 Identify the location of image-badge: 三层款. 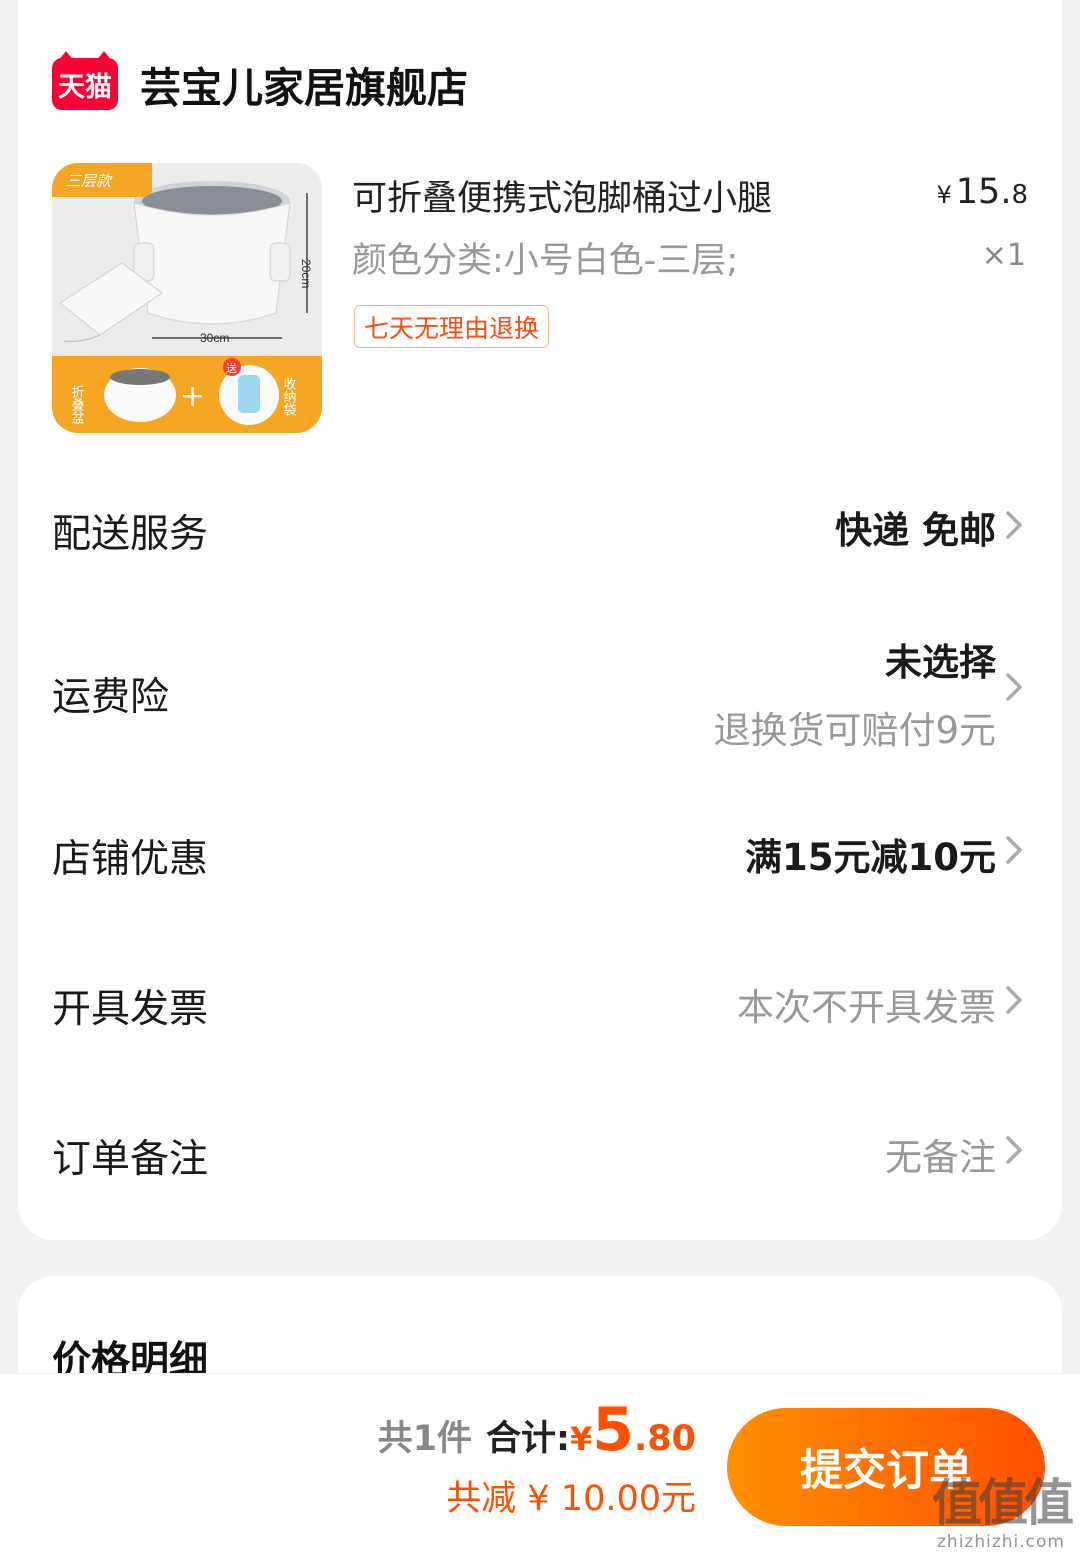
(89, 181).